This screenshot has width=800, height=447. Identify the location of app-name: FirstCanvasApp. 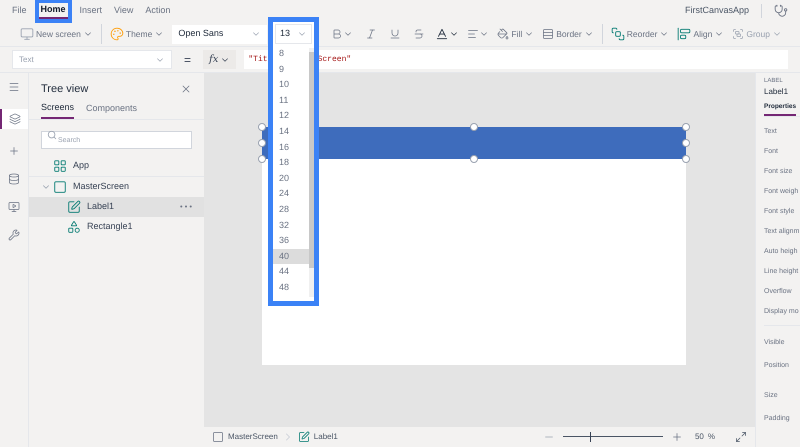
(723, 11).